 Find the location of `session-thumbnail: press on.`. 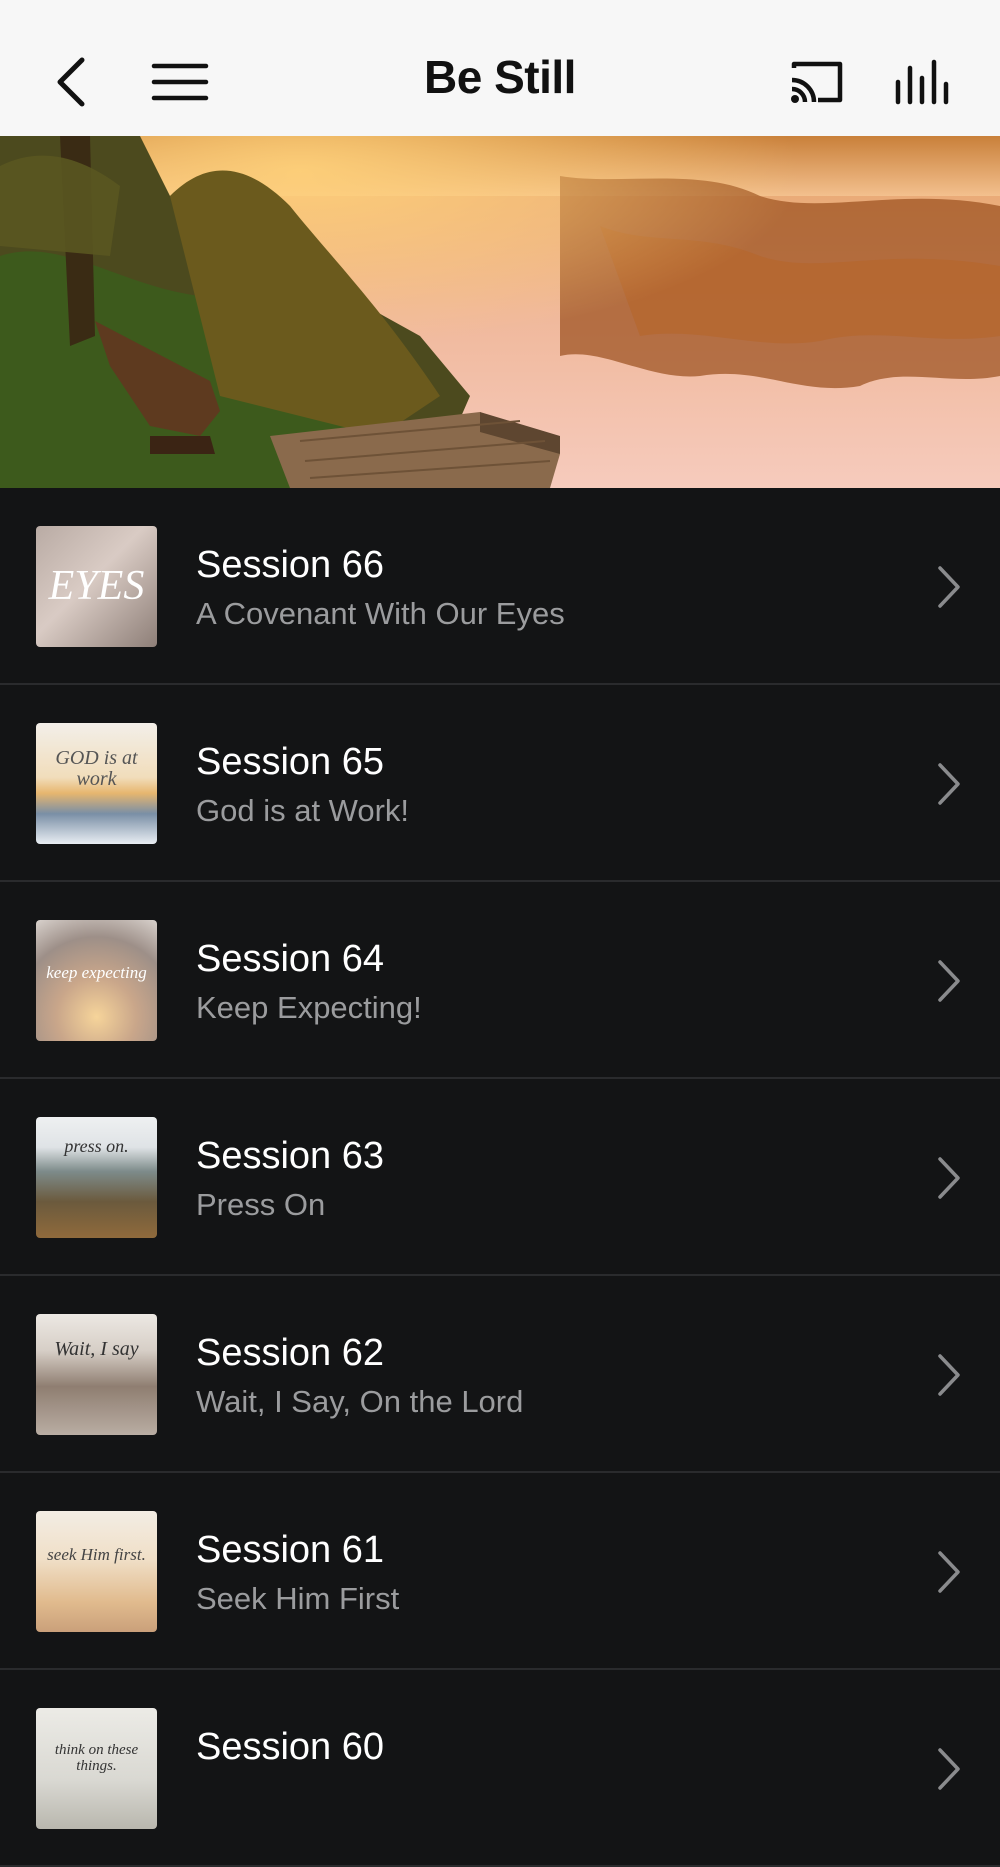

session-thumbnail: press on. is located at coordinates (96, 1177).